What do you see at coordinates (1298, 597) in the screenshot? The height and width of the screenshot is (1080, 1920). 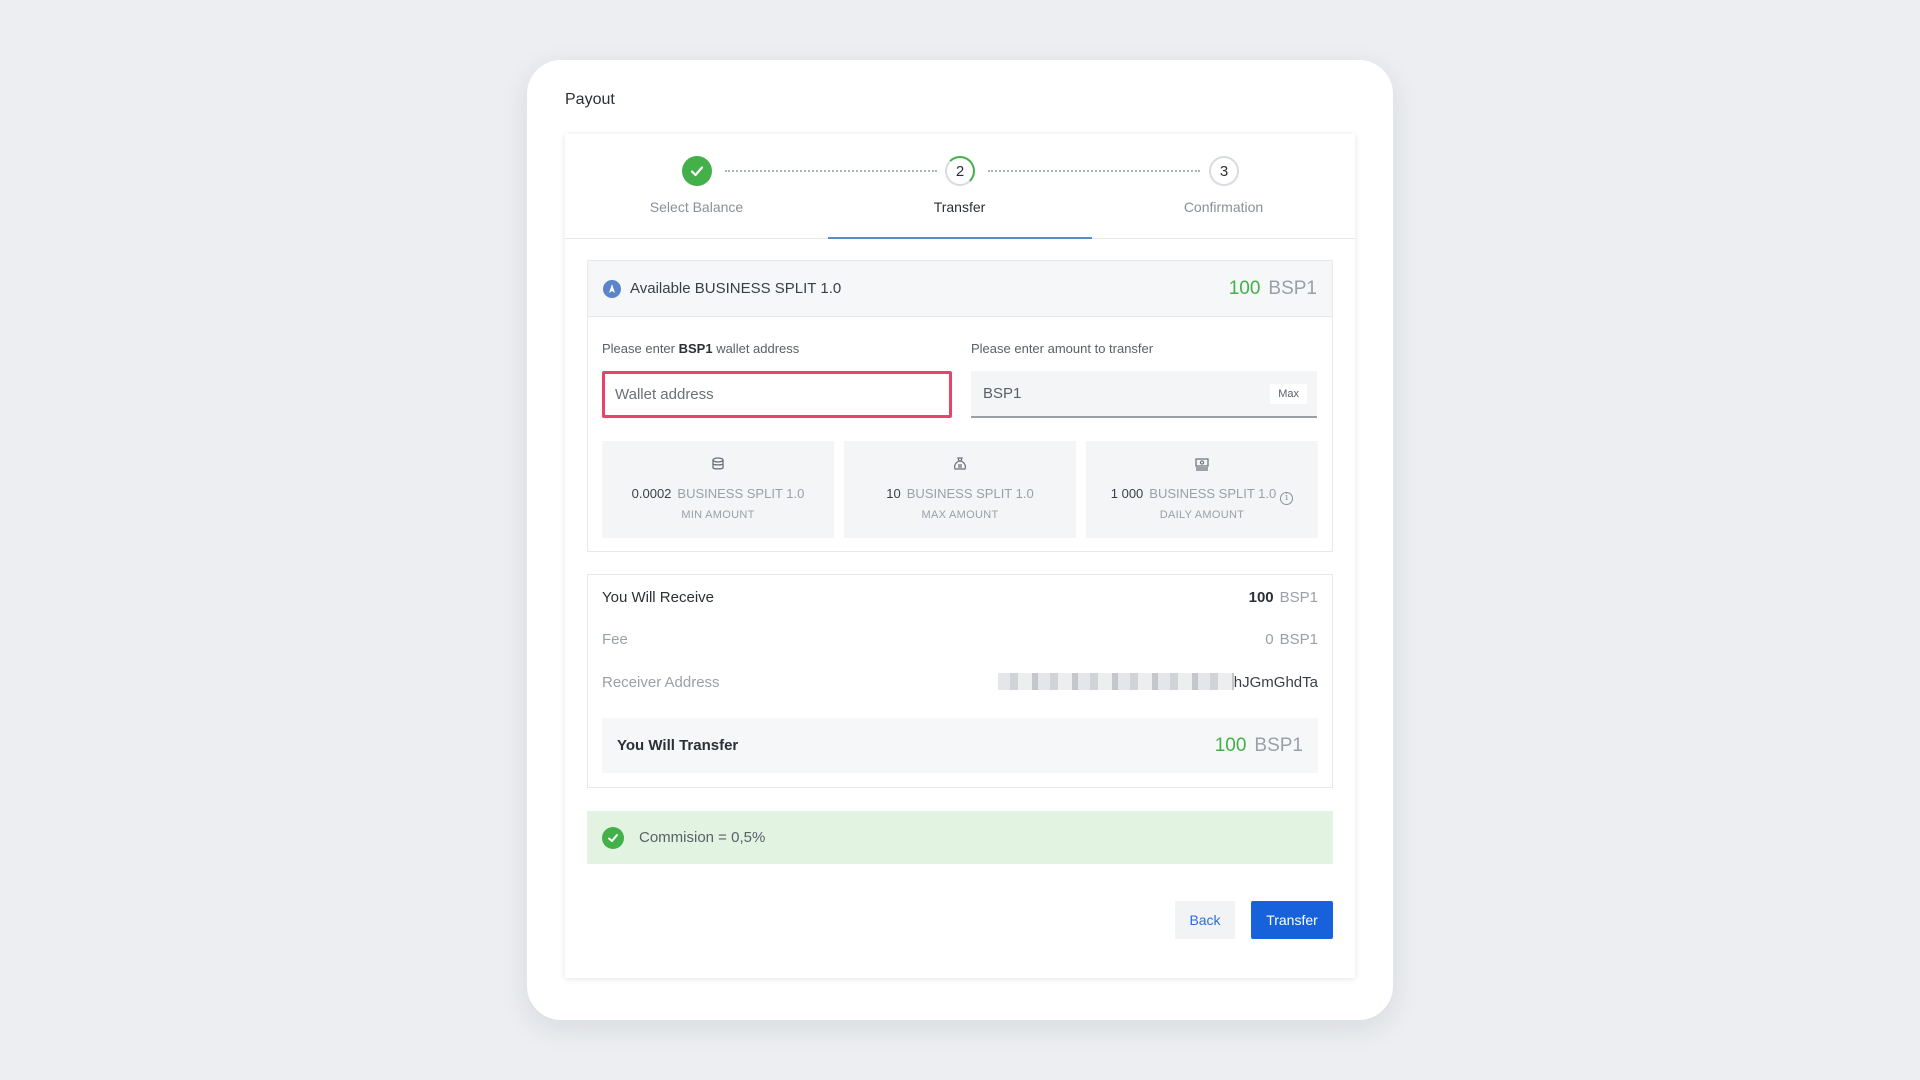 I see `receive-unit: BSP1` at bounding box center [1298, 597].